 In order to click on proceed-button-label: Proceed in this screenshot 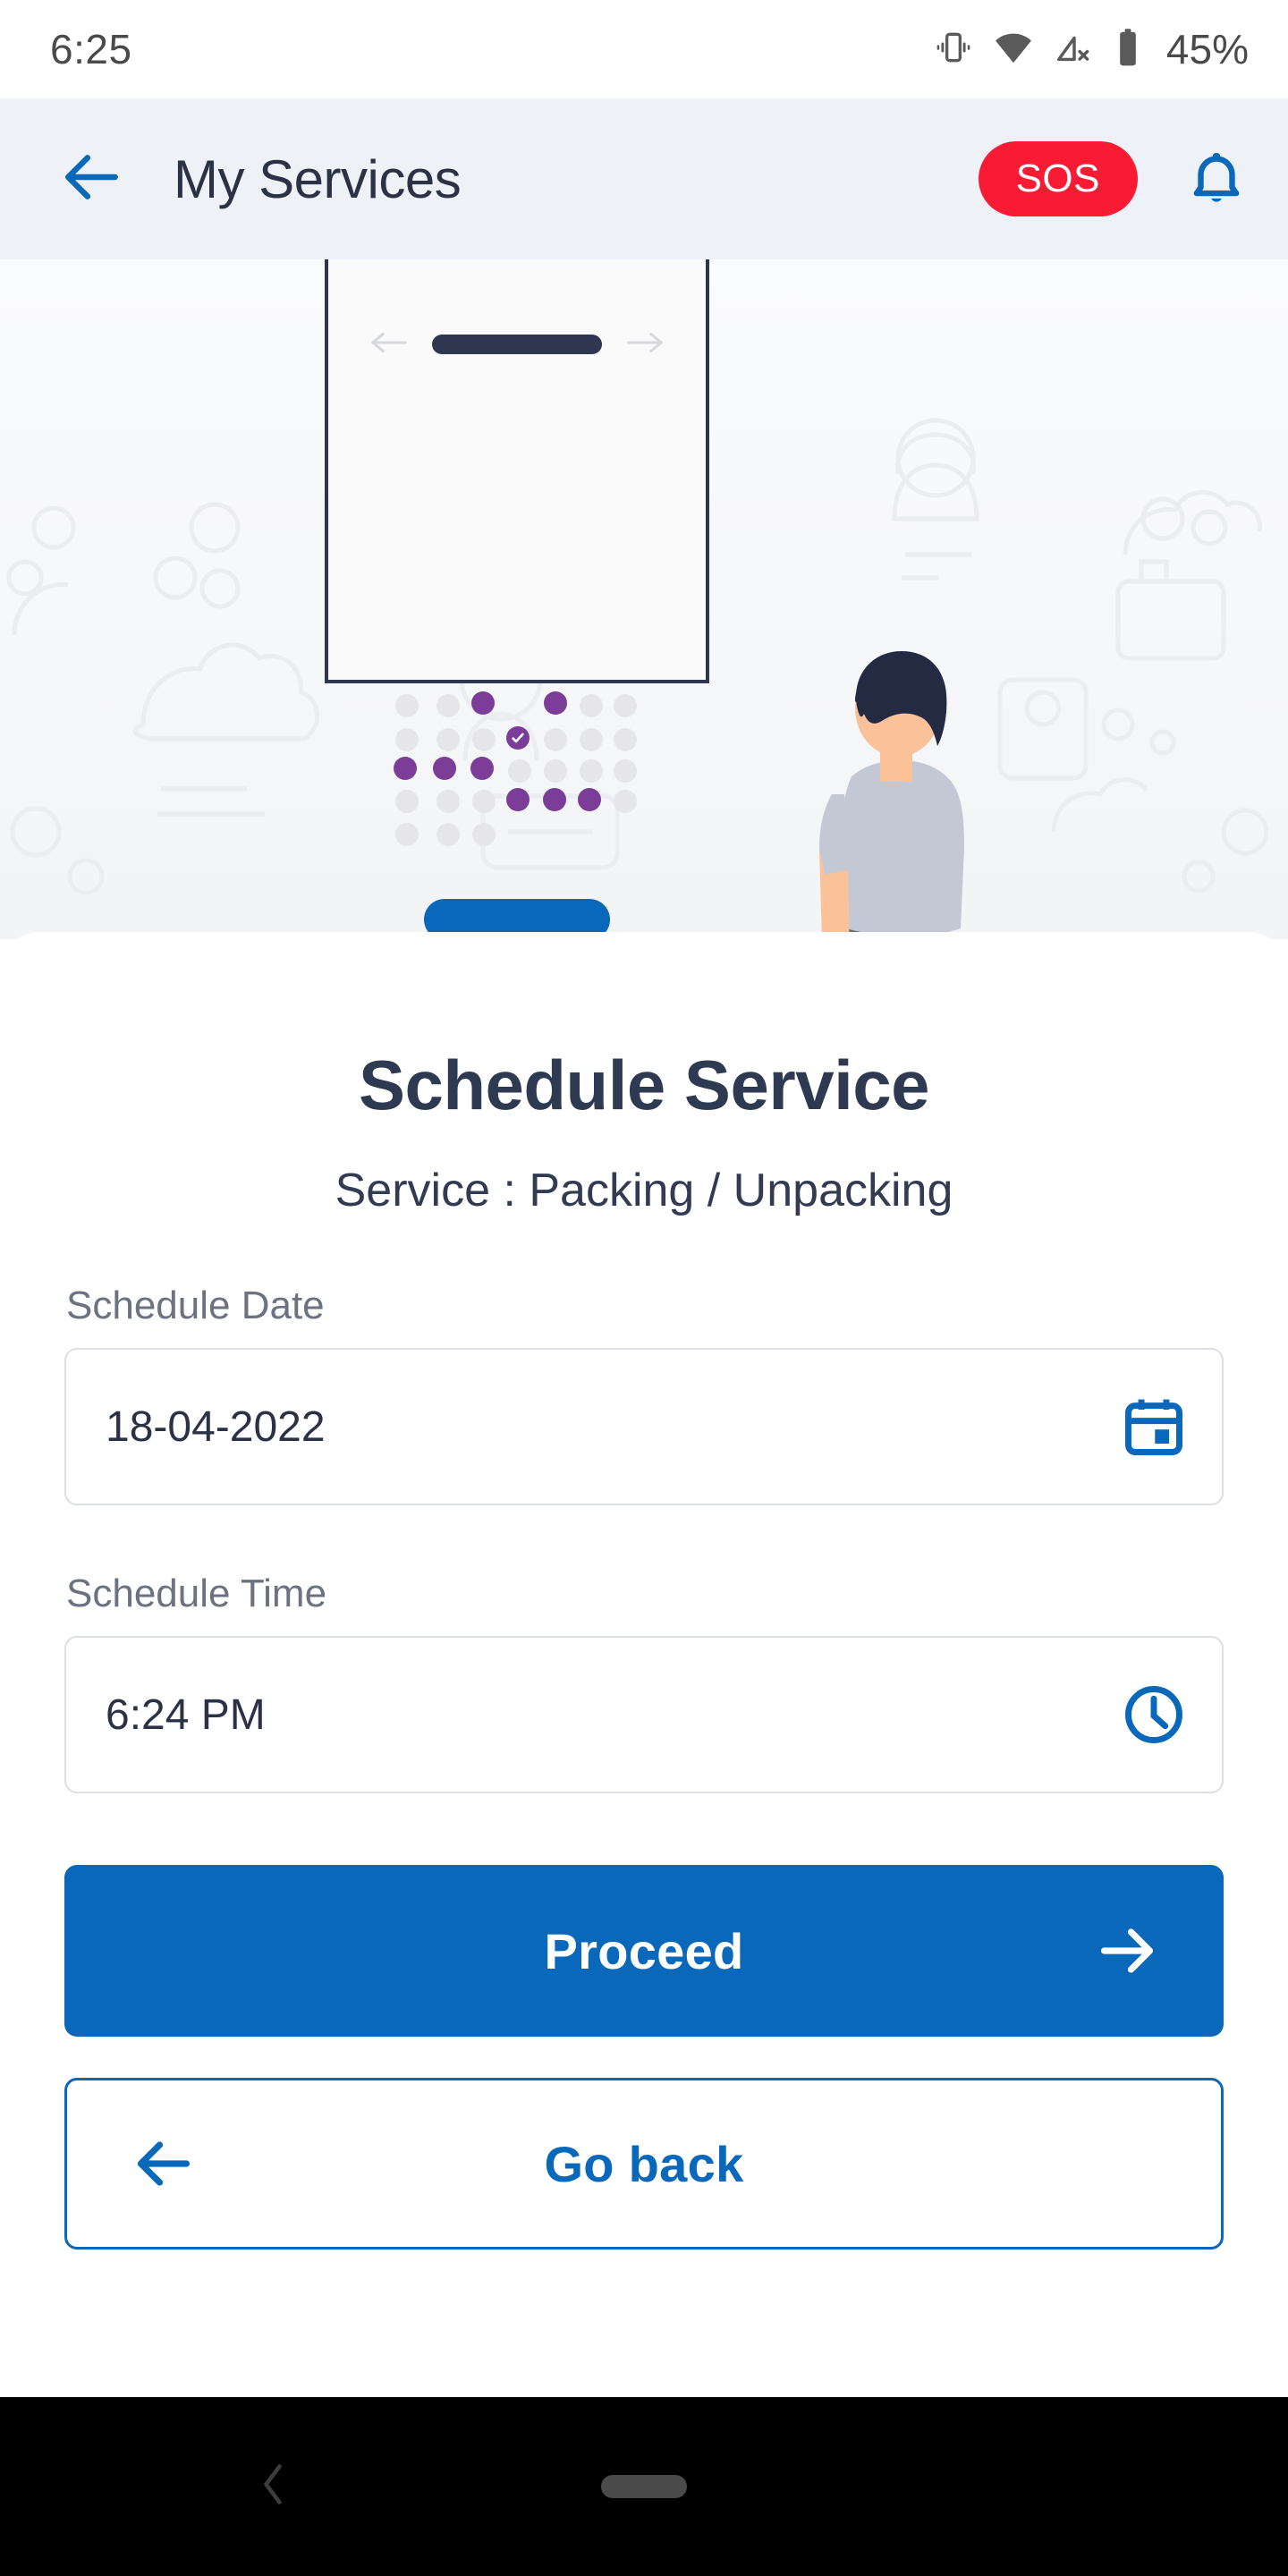, I will do `click(644, 1950)`.